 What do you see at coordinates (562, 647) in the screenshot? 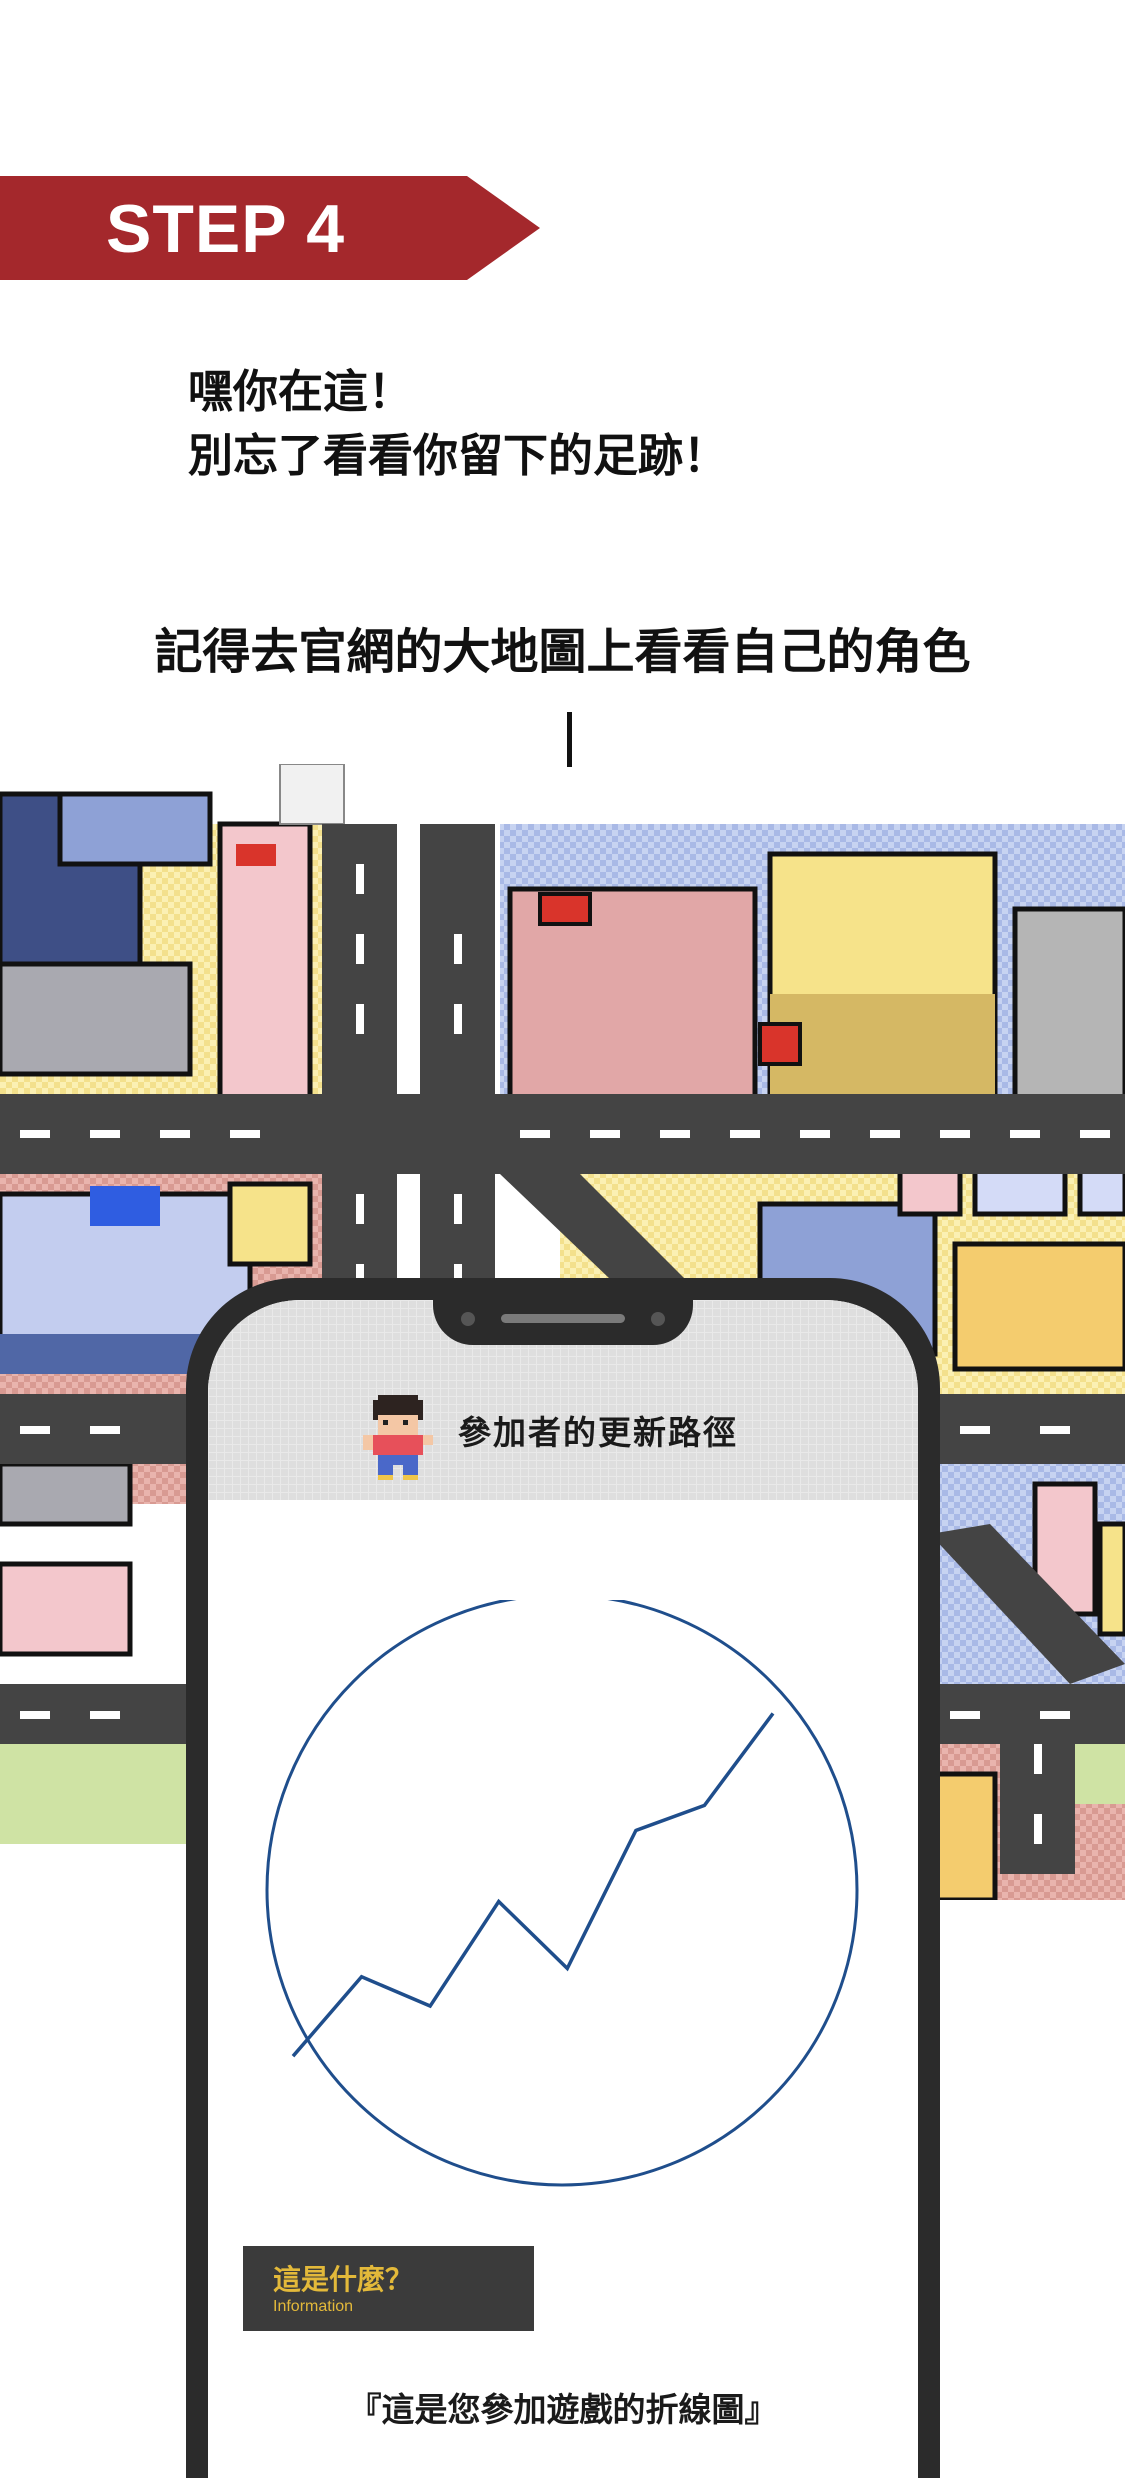
I see `reminder-text: 記得去官網的大地圖上看看自己的角色` at bounding box center [562, 647].